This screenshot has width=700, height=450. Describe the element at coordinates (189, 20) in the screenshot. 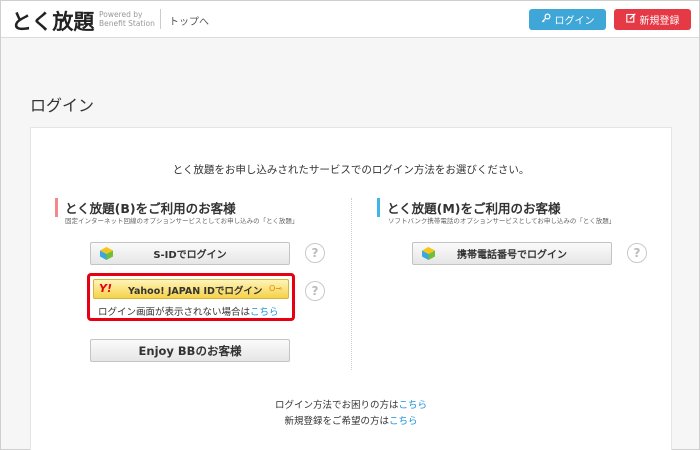

I see `top-page-link: トップへ` at that location.